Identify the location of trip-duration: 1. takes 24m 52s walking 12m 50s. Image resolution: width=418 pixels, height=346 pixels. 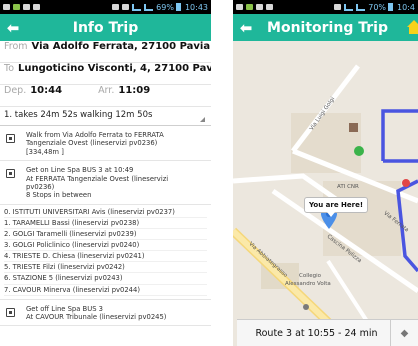
(78, 115).